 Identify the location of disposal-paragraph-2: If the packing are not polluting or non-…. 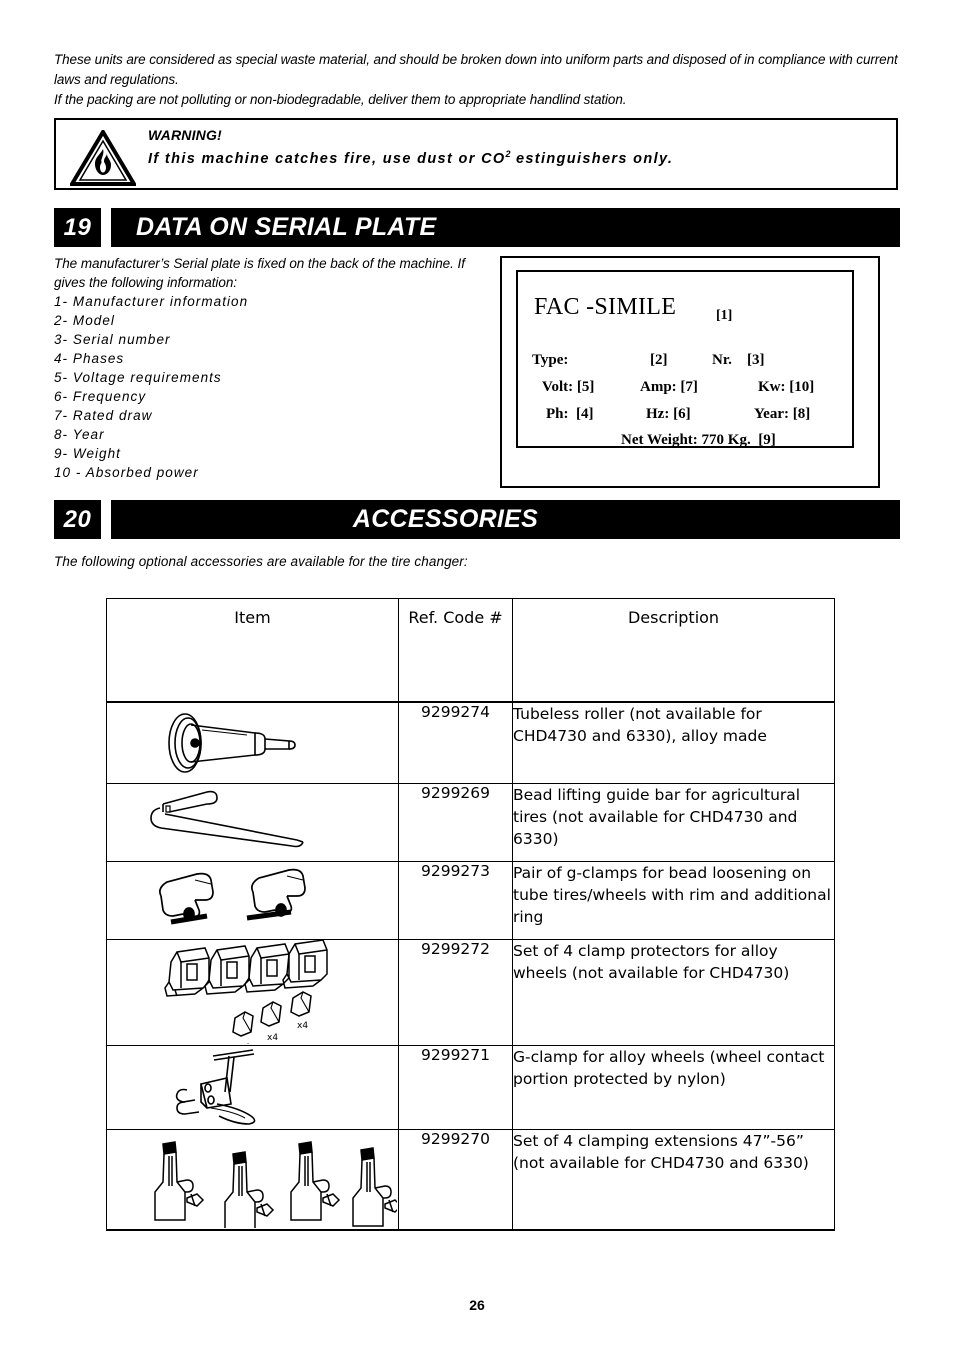
(340, 99).